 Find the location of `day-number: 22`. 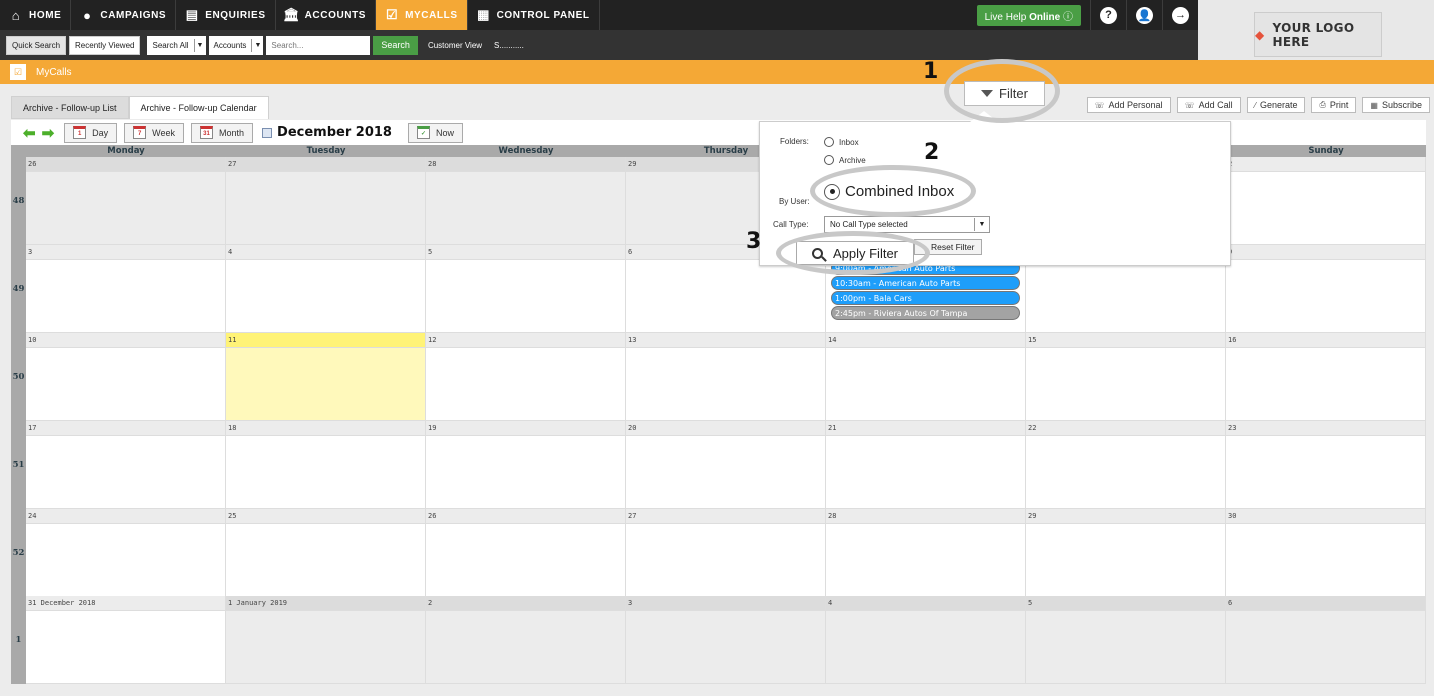

day-number: 22 is located at coordinates (1125, 428).